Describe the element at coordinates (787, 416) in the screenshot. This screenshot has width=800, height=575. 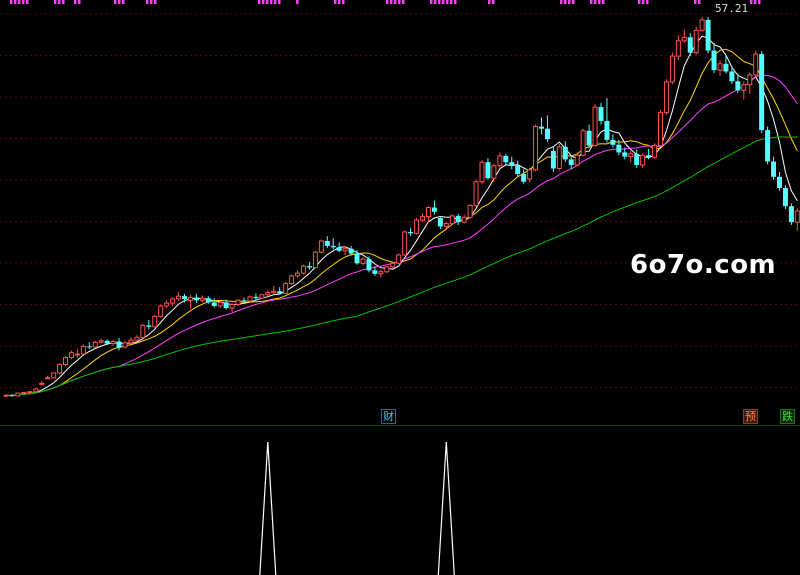
I see `signal-marker-die: 跌` at that location.